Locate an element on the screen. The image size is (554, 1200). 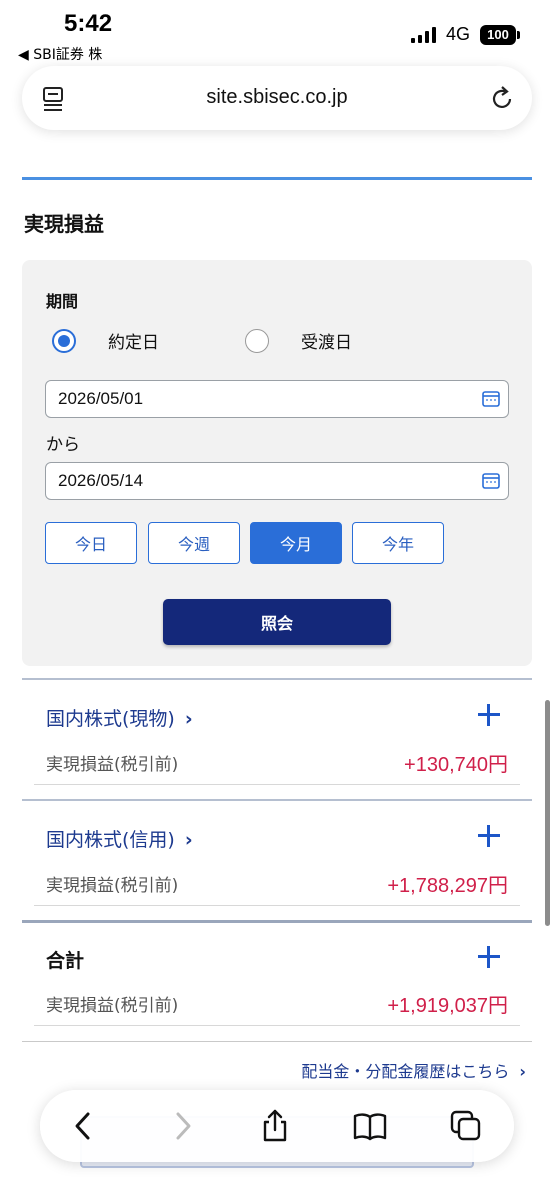
submit-query-button: 照会 is located at coordinates (277, 622).